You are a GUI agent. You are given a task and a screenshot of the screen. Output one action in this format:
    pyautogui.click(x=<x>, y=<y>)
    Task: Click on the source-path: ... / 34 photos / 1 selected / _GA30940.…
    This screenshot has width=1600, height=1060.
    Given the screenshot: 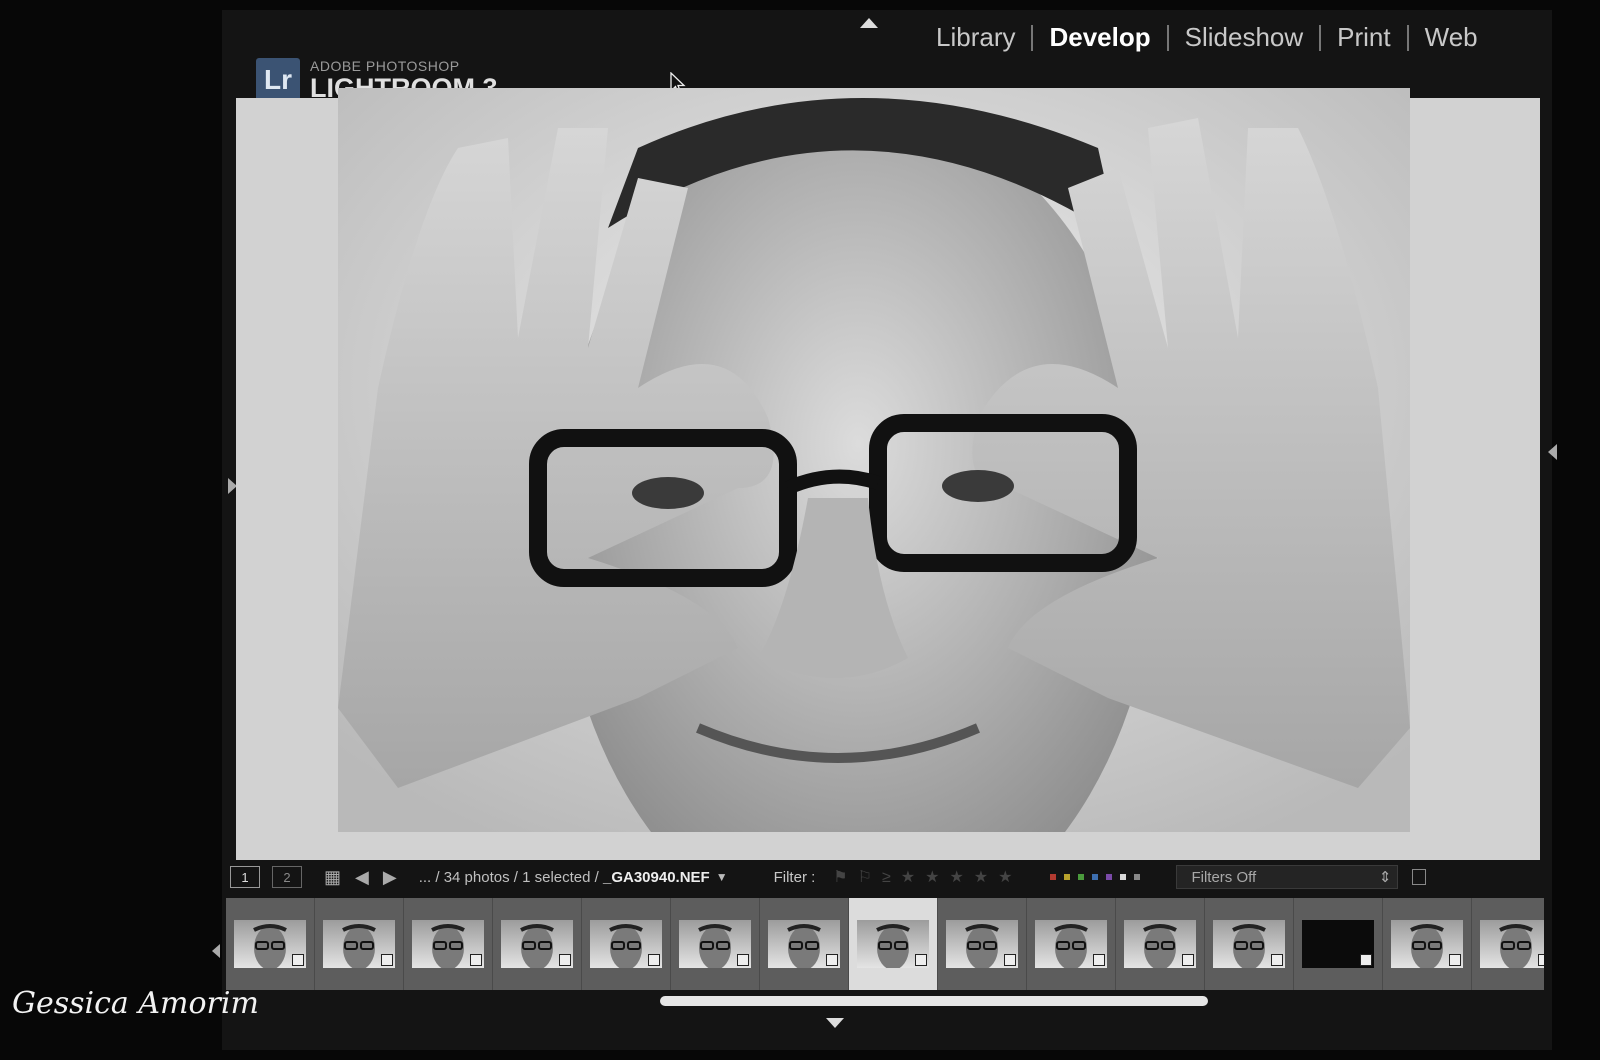 What is the action you would take?
    pyautogui.click(x=564, y=877)
    